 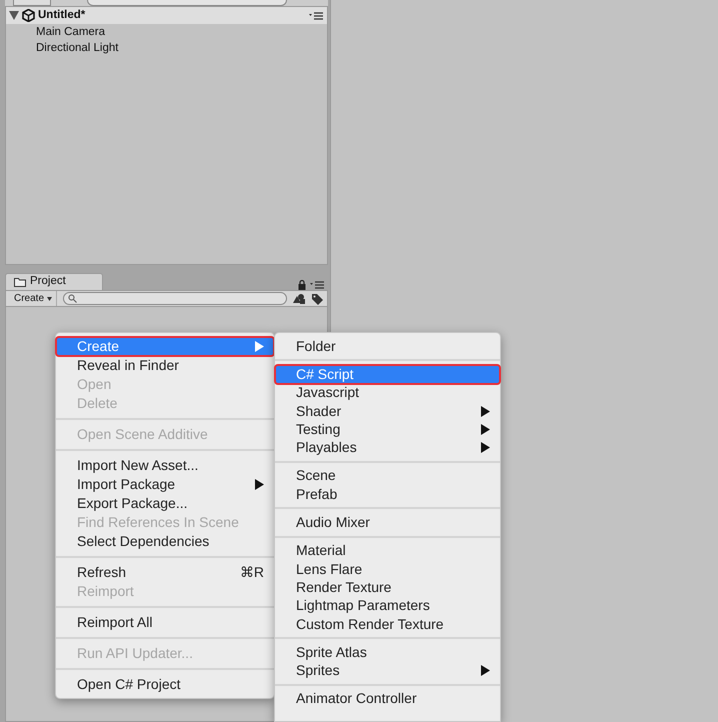 What do you see at coordinates (387, 447) in the screenshot?
I see `menu-item: Playables` at bounding box center [387, 447].